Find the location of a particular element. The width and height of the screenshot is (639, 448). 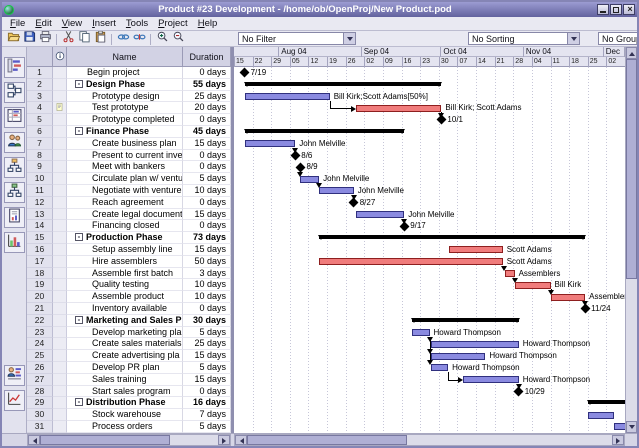

table-row: 1 Begin project 0 days is located at coordinates (129, 73).